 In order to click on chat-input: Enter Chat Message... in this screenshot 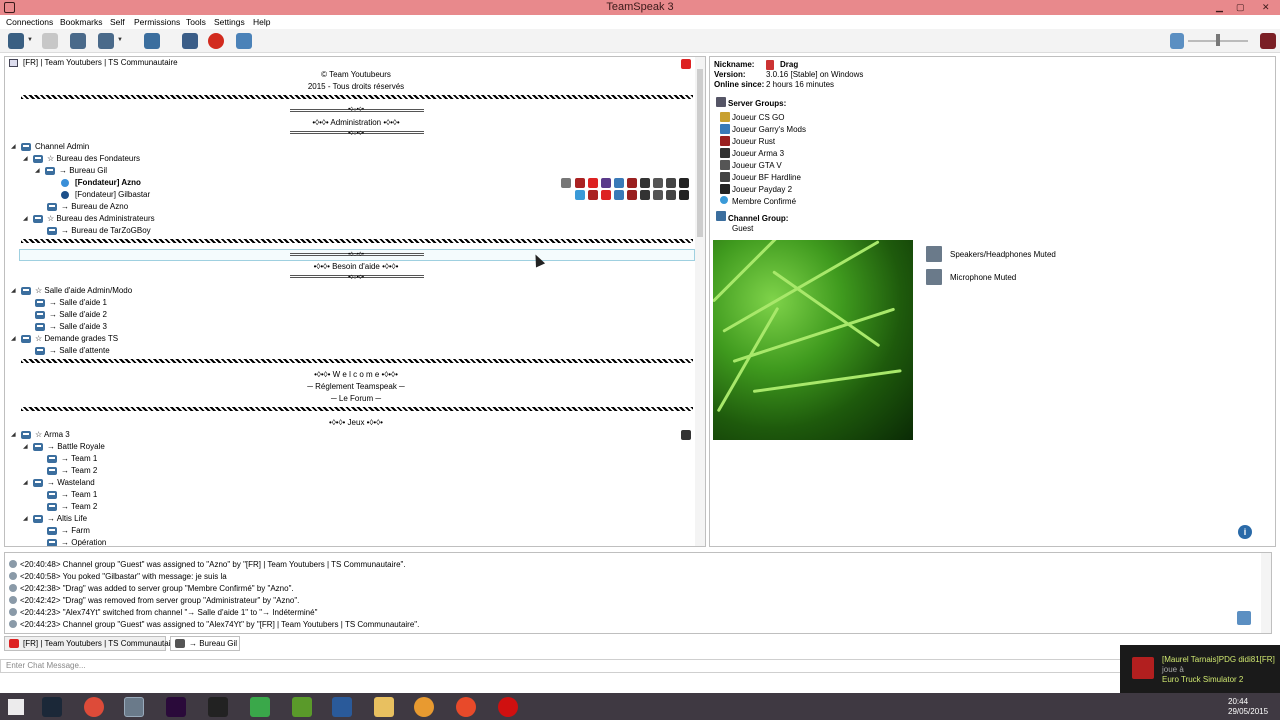, I will do `click(561, 666)`.